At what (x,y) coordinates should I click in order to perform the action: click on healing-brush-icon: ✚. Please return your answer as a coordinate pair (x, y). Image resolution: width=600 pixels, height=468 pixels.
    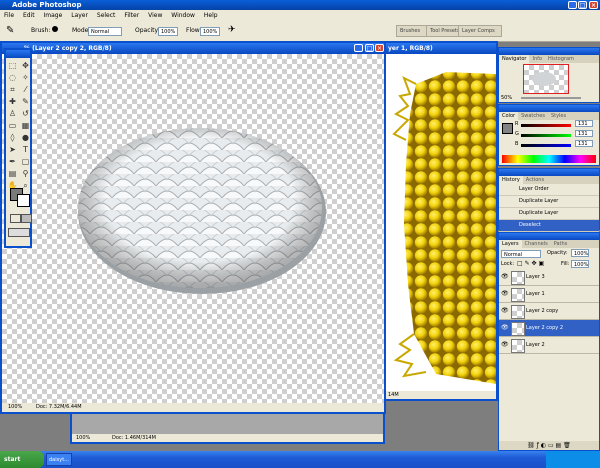
    Looking at the image, I should click on (12, 101).